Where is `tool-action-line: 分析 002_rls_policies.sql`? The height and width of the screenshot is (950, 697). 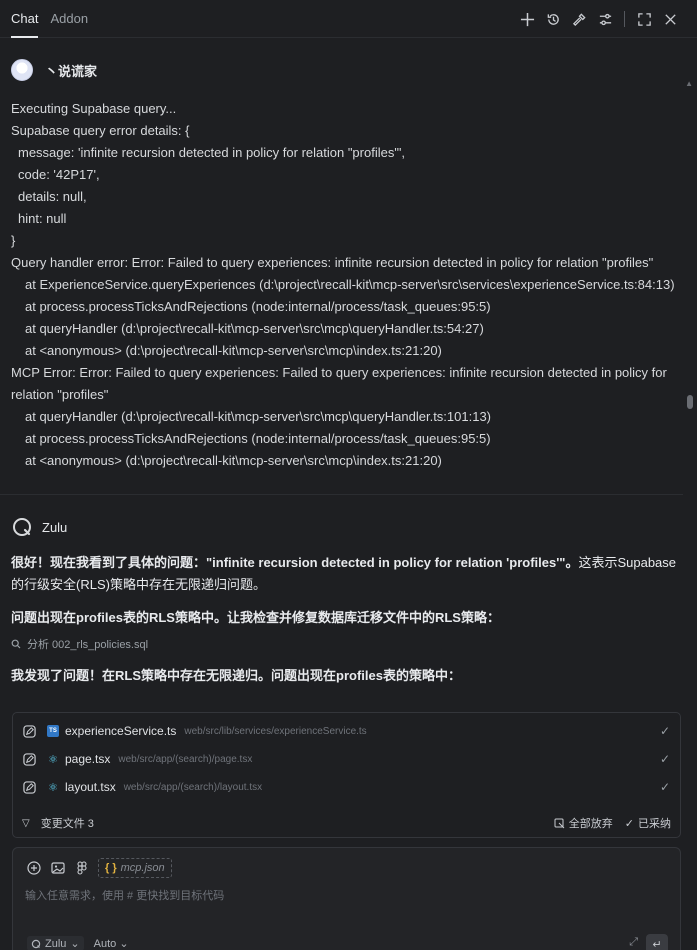
tool-action-line: 分析 002_rls_policies.sql is located at coordinates (79, 644).